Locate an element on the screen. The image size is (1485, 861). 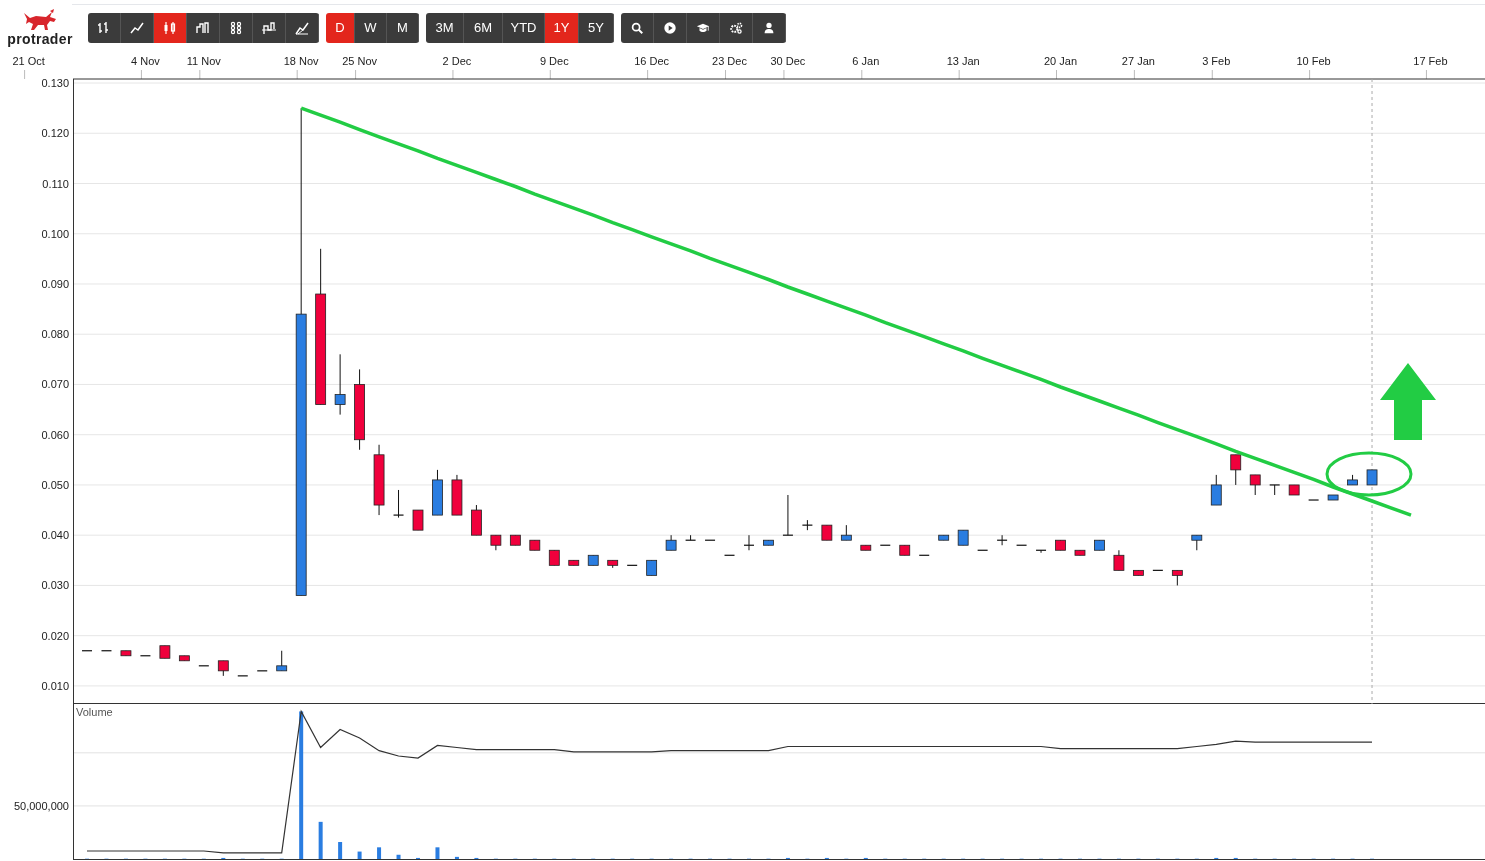
user-button is located at coordinates (769, 28).